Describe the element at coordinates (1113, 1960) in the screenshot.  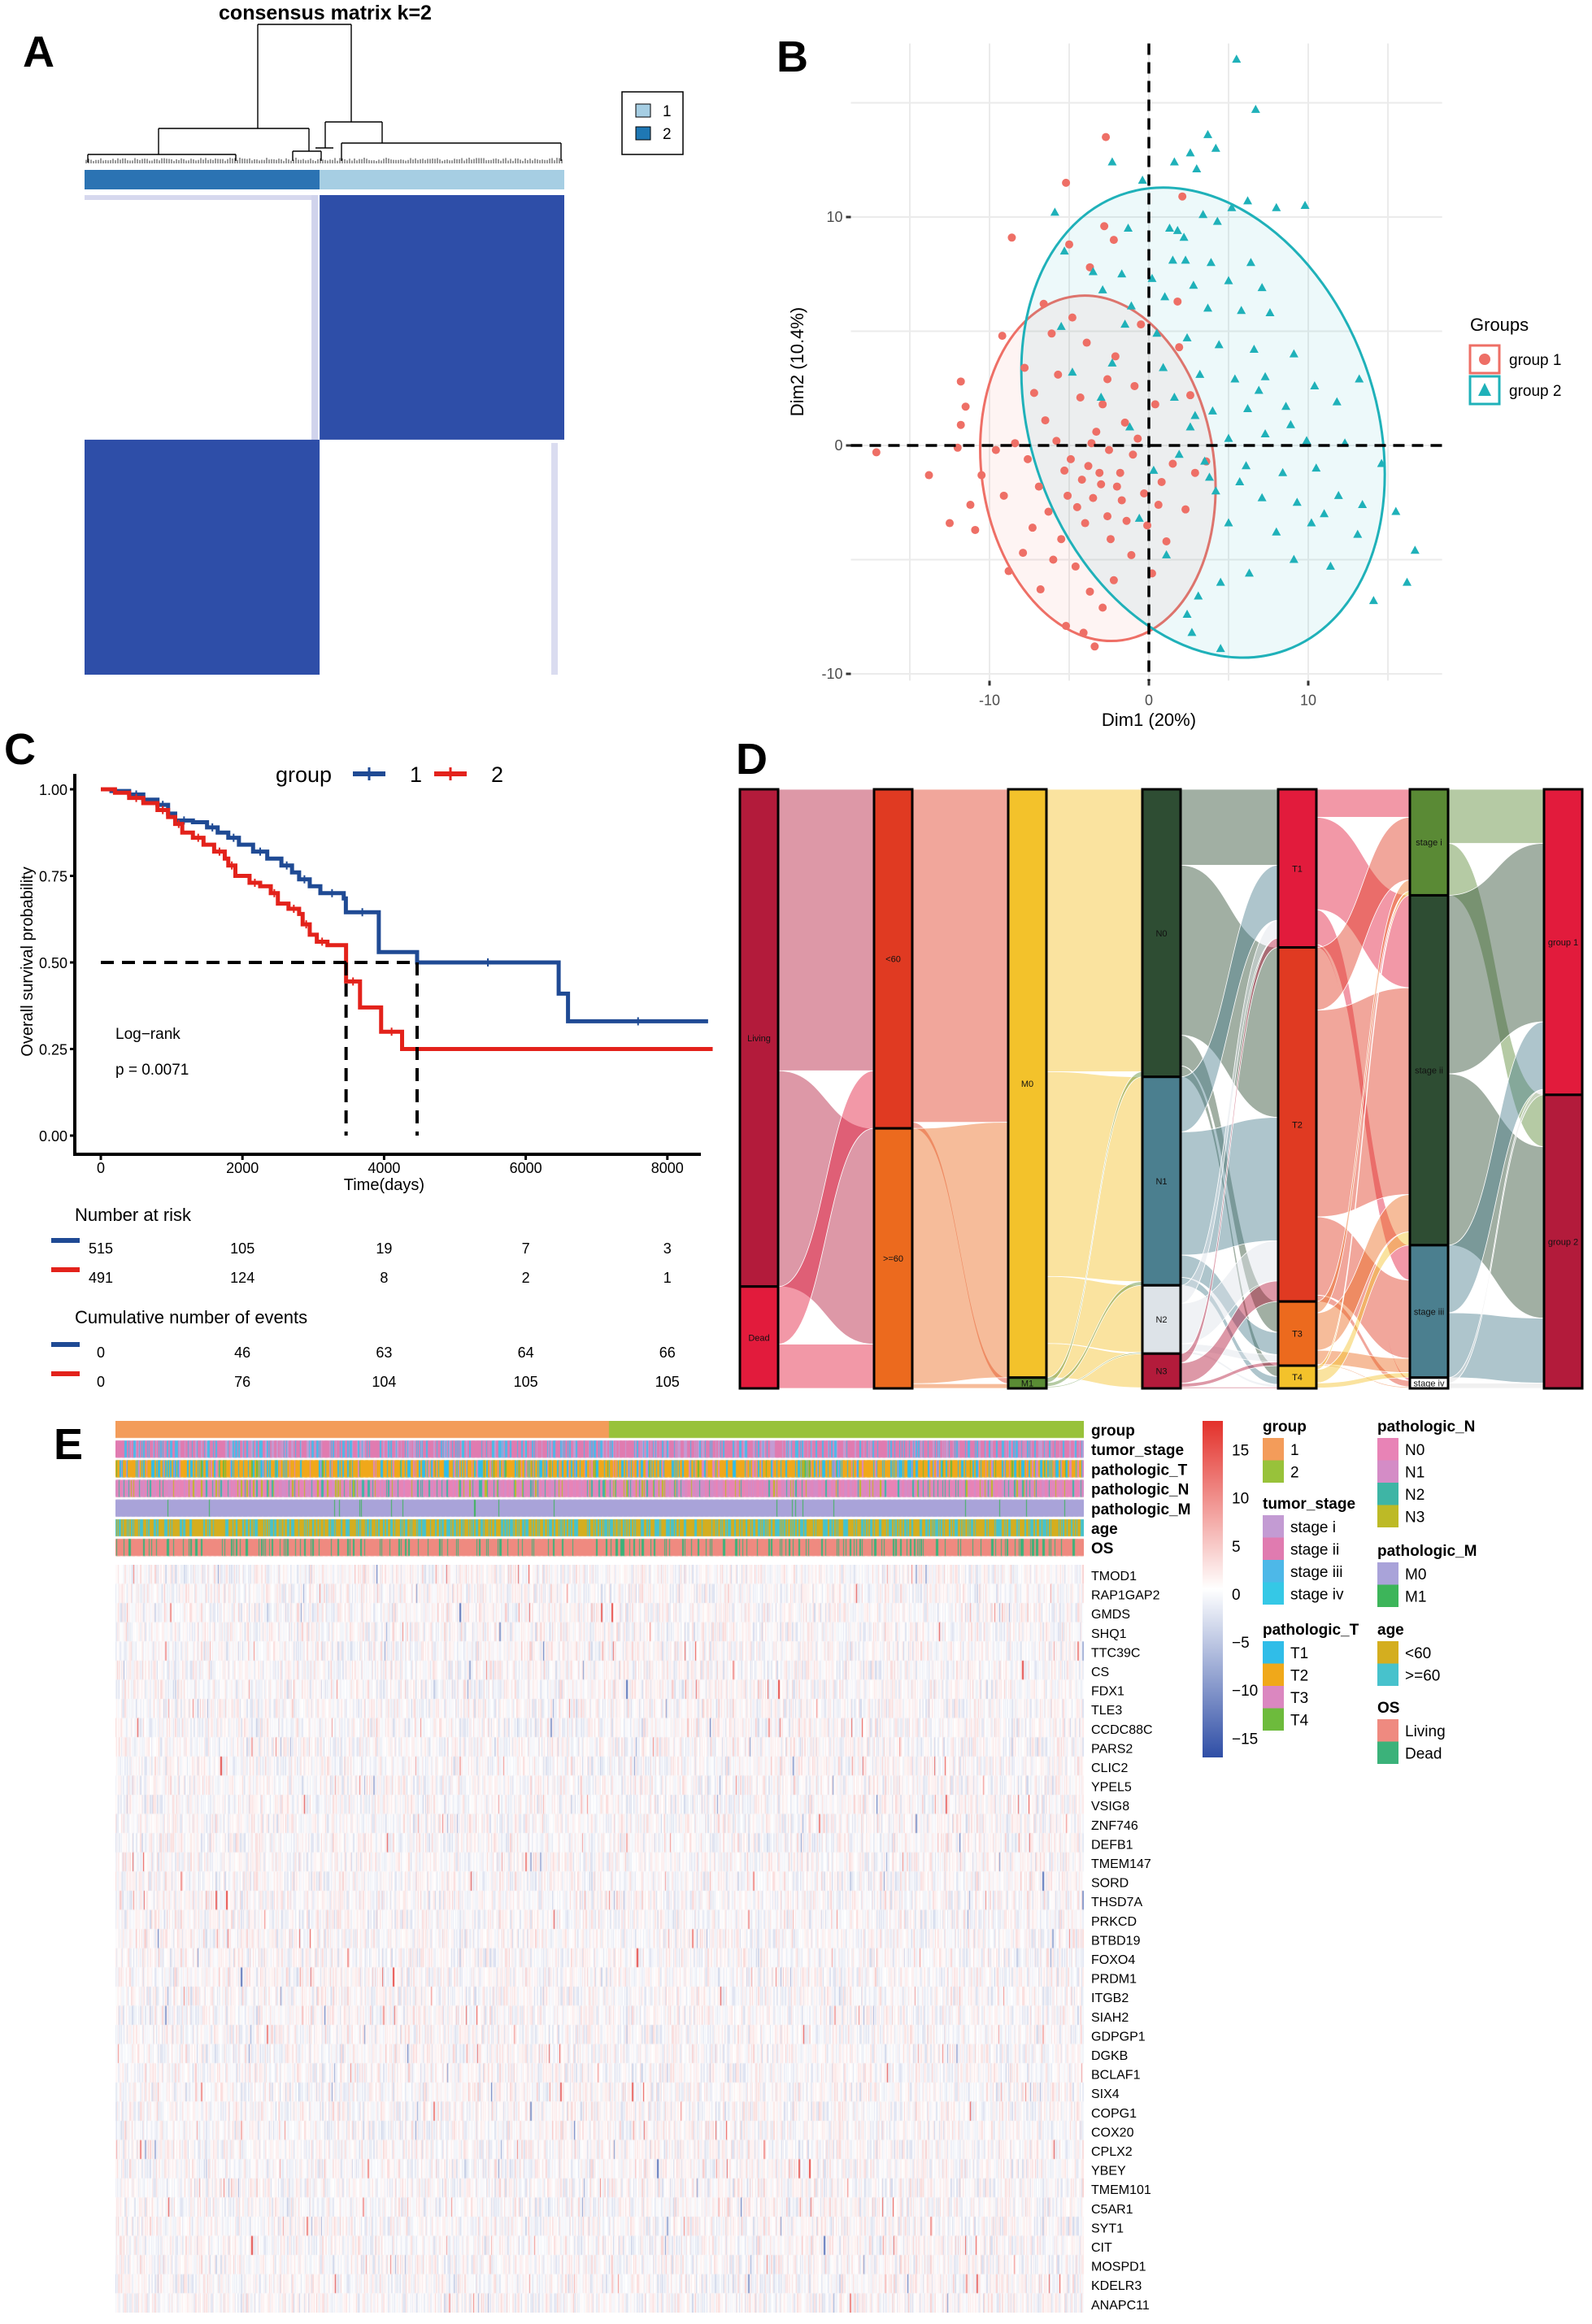
I see `gene-label: FOXO4` at that location.